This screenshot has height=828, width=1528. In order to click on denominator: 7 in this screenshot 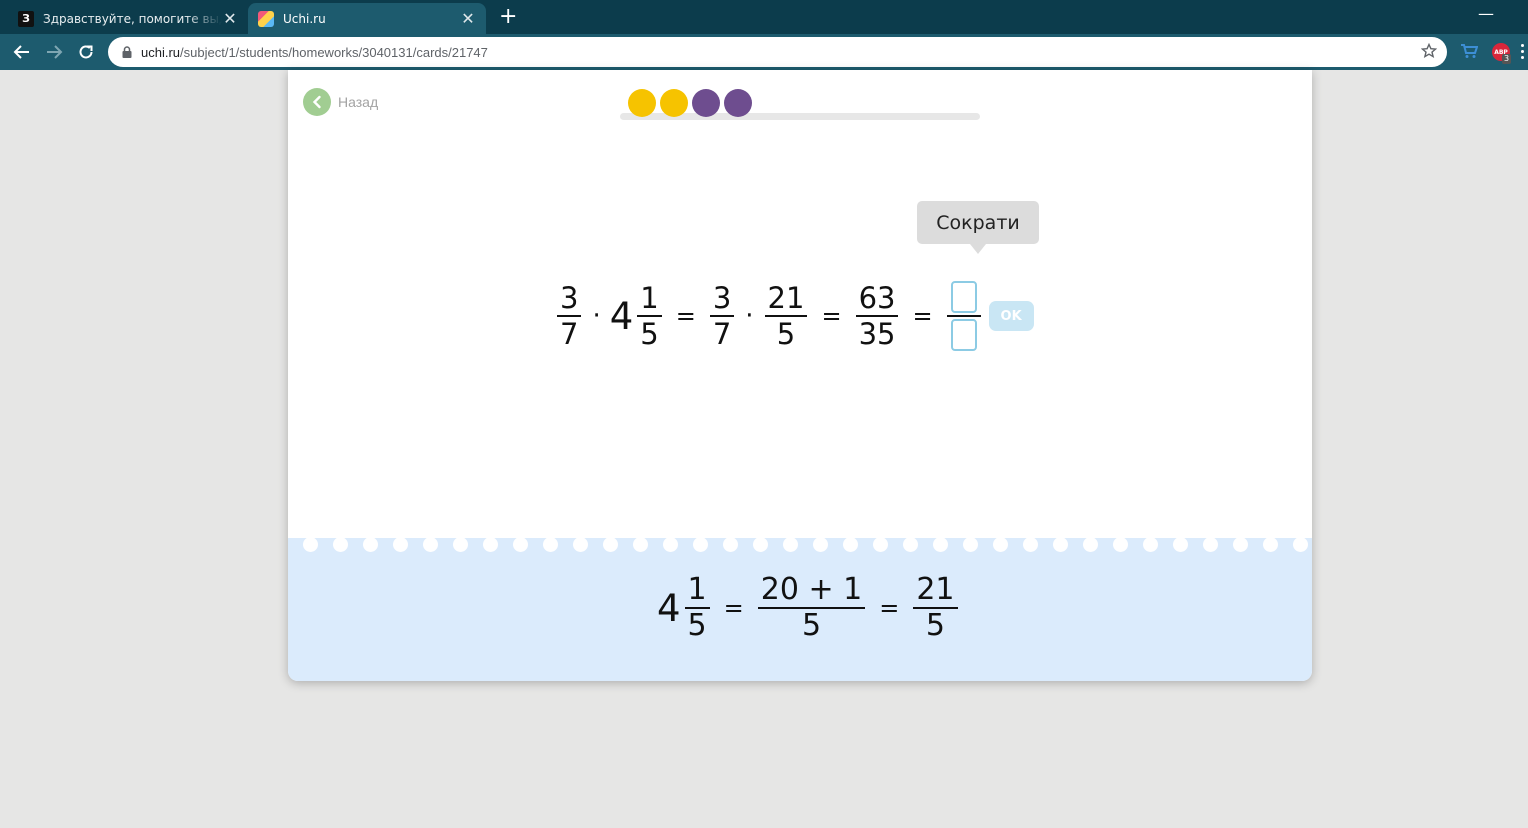, I will do `click(569, 334)`.